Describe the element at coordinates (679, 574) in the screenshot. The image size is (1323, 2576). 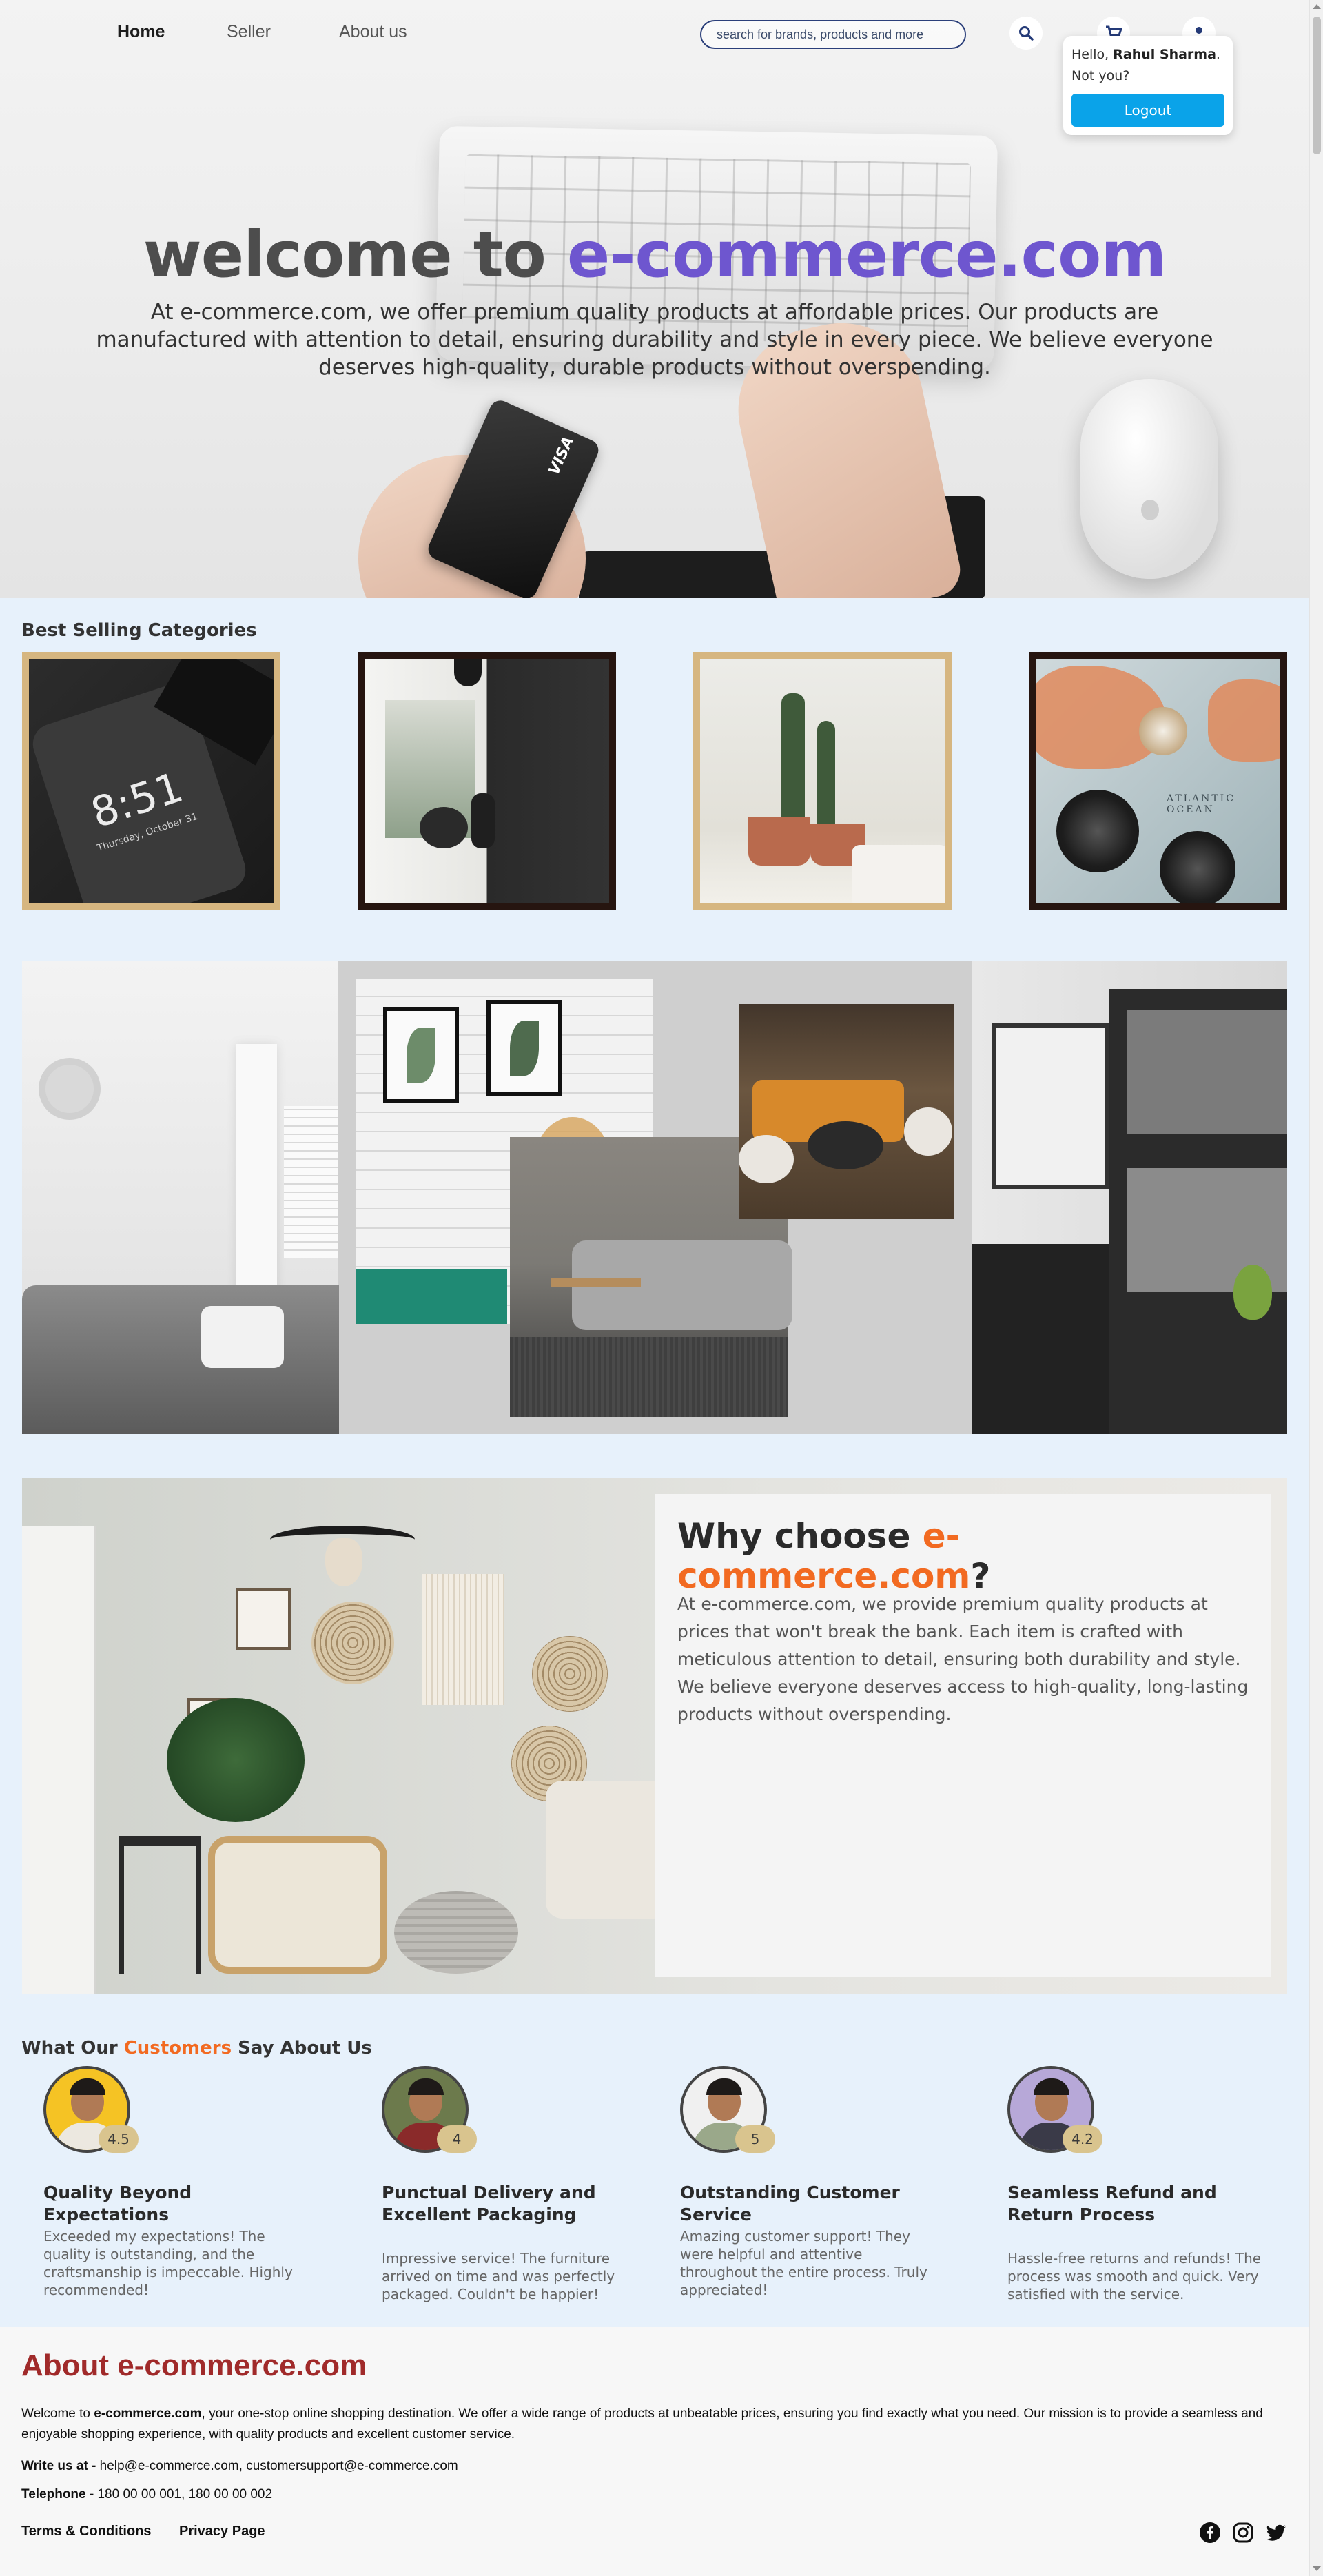
I see `pouch-image` at that location.